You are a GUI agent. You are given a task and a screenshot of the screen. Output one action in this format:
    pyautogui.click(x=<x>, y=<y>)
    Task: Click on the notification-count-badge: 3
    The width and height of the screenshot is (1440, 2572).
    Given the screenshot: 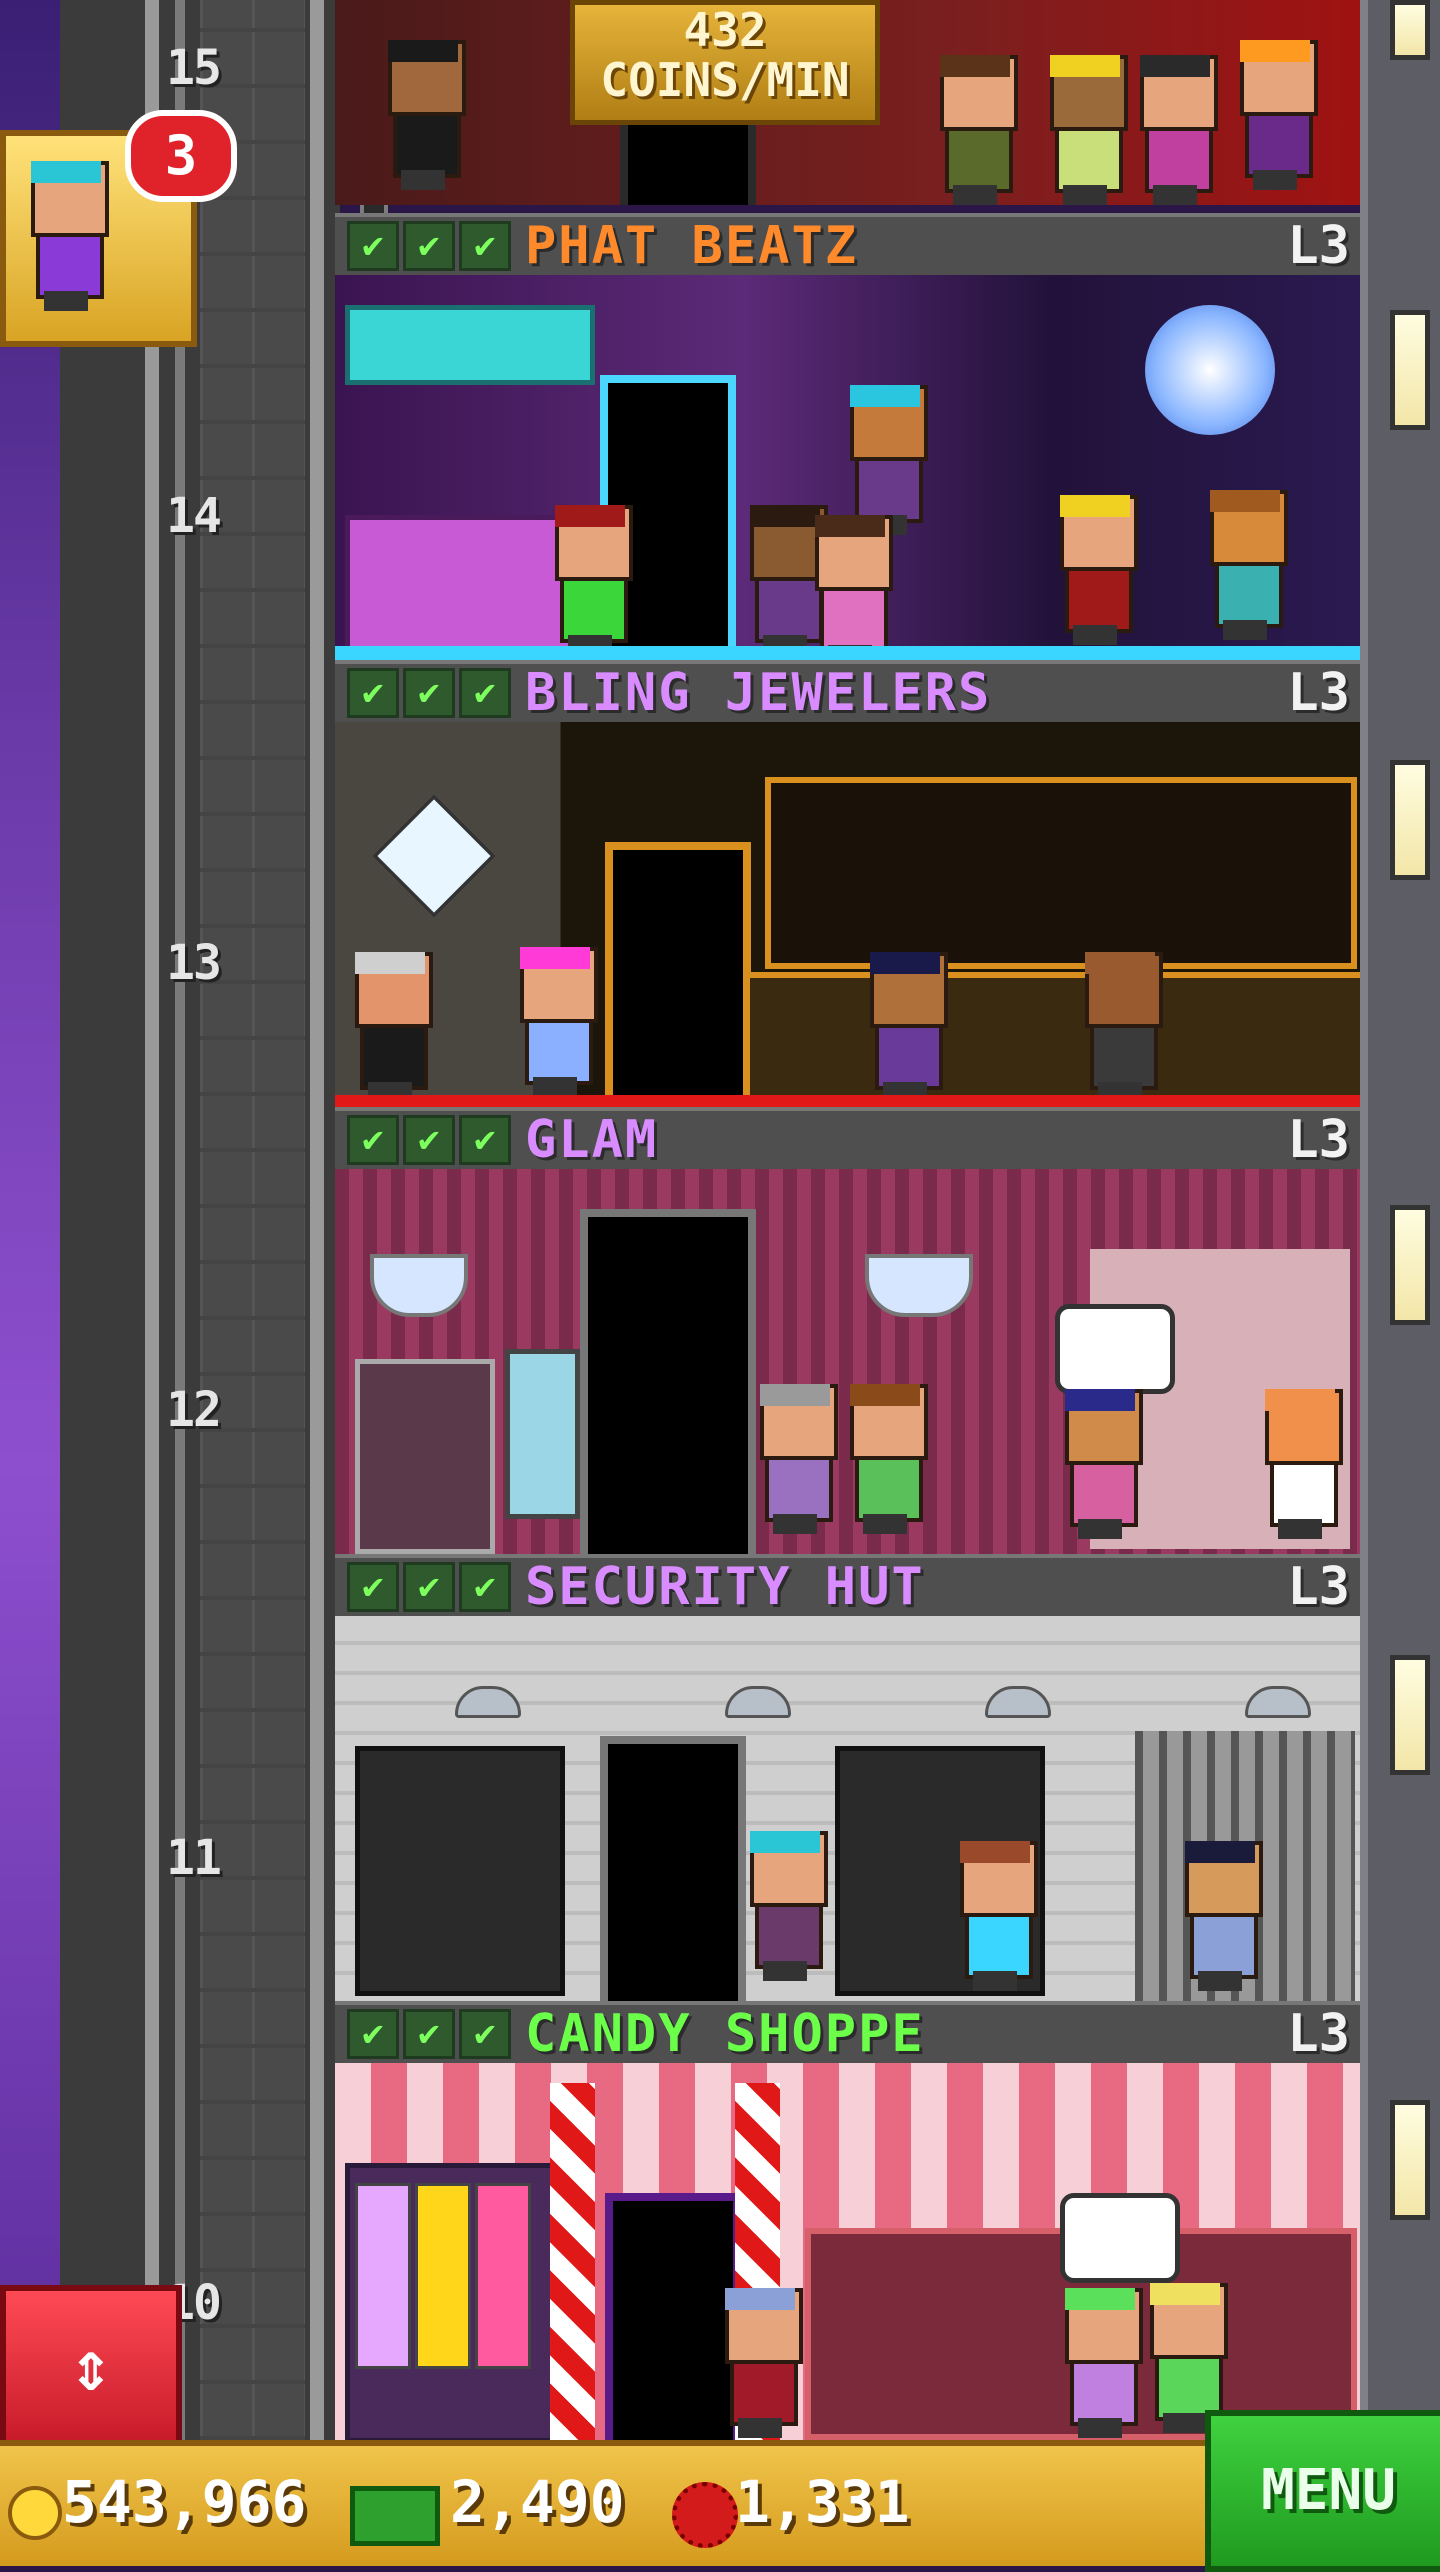 What is the action you would take?
    pyautogui.click(x=181, y=156)
    